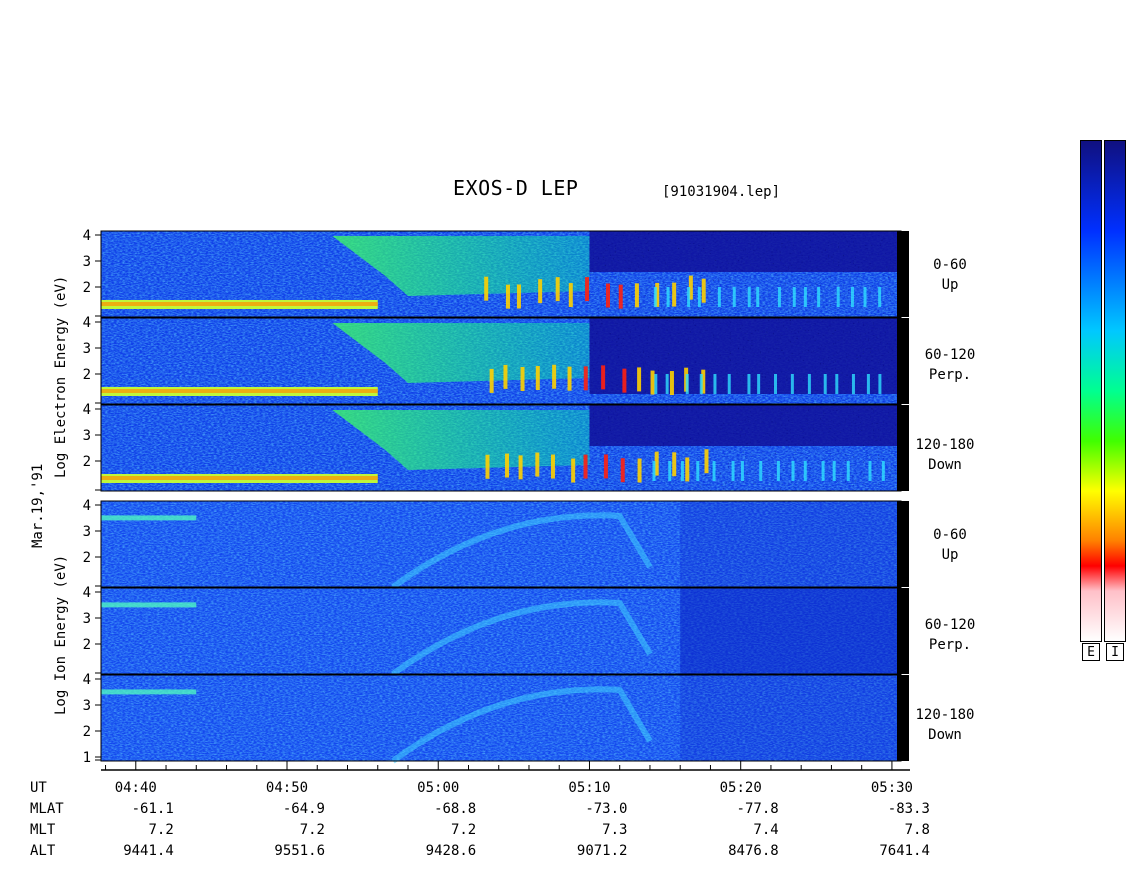 The height and width of the screenshot is (875, 1130). I want to click on low-energy-core, so click(239, 304).